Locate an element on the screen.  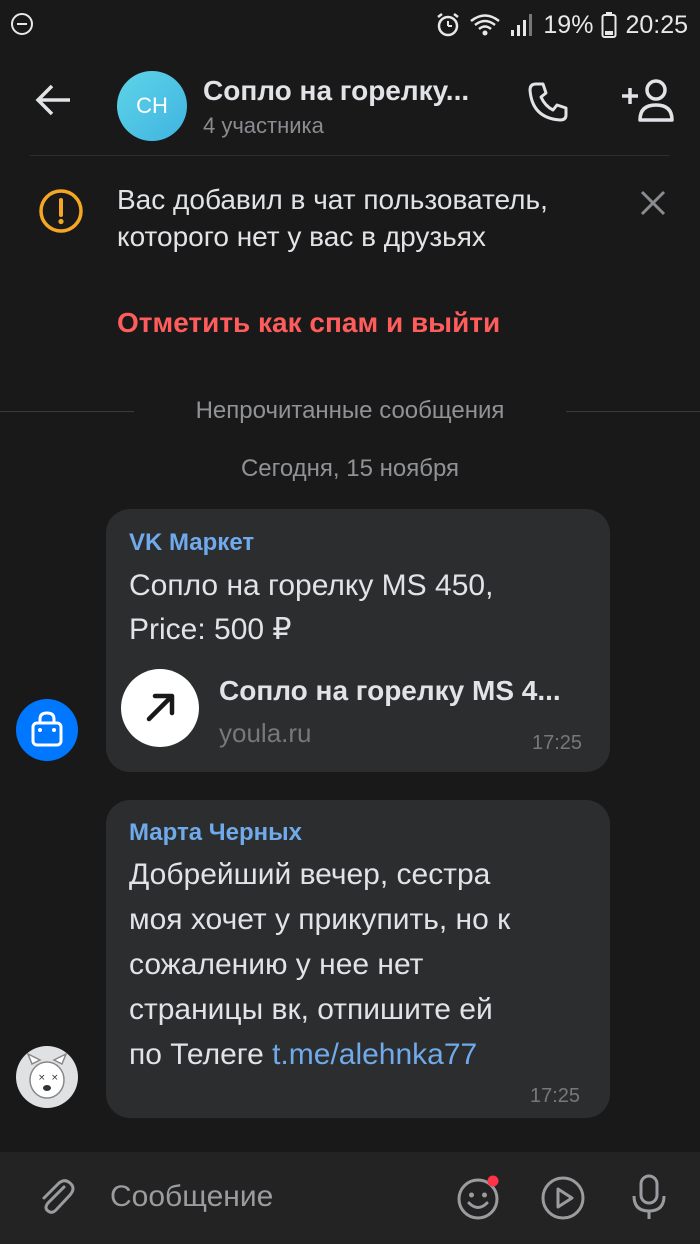
chat-member-count: 4 участника is located at coordinates (263, 126).